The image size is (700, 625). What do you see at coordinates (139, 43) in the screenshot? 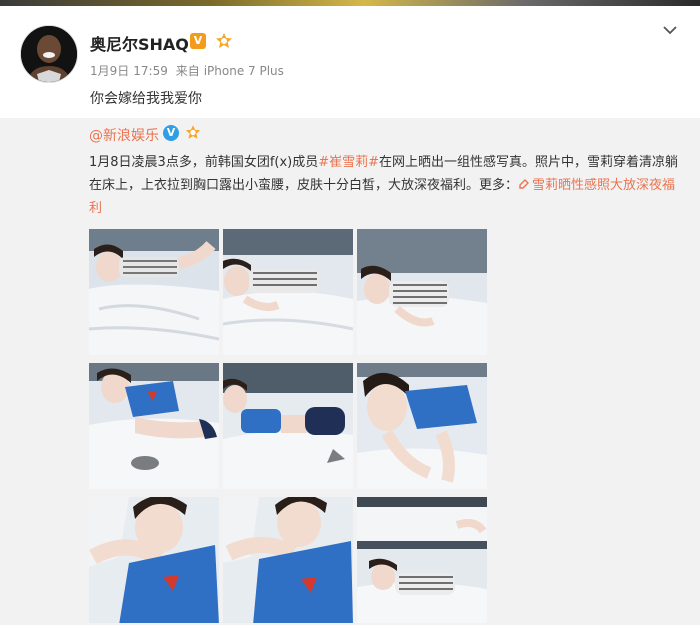
I see `post-username: 奥尼尔SHAQ` at bounding box center [139, 43].